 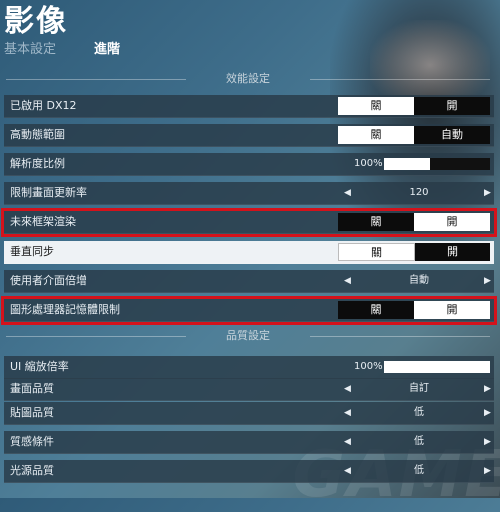 I want to click on ui-zoom-slider, so click(x=437, y=367).